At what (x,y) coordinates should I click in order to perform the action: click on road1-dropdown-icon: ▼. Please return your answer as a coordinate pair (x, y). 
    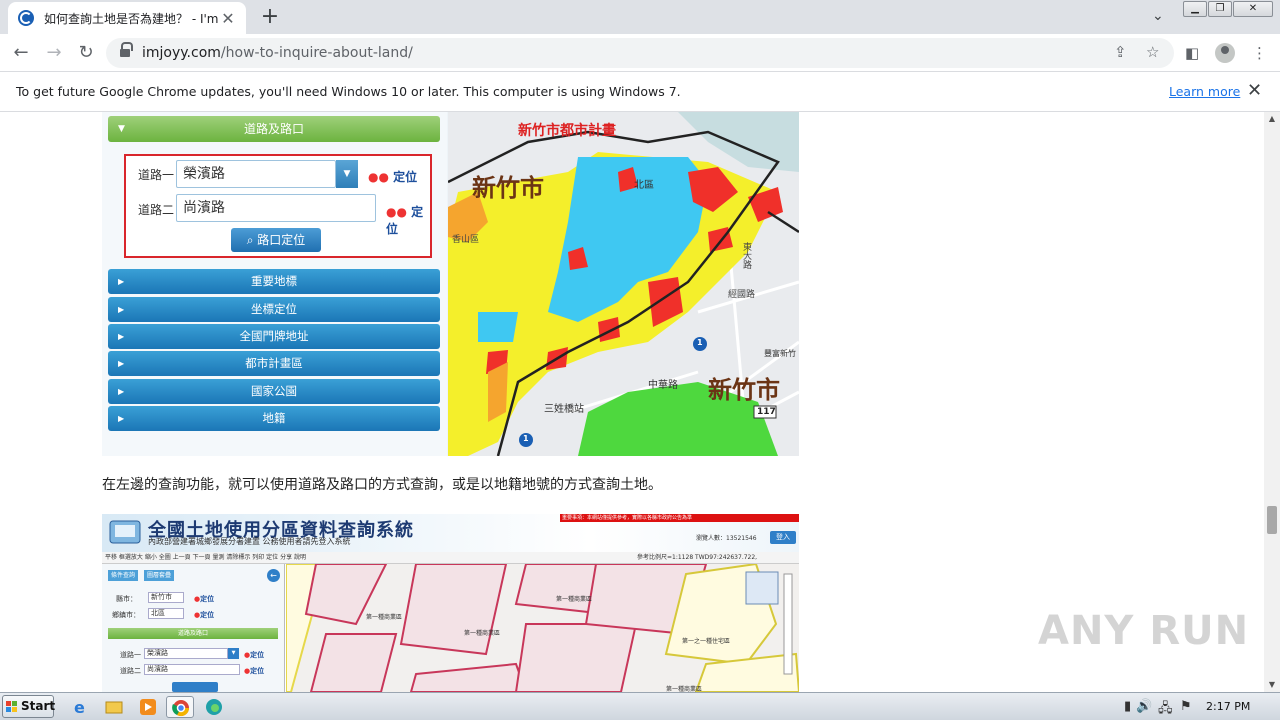
    Looking at the image, I should click on (347, 174).